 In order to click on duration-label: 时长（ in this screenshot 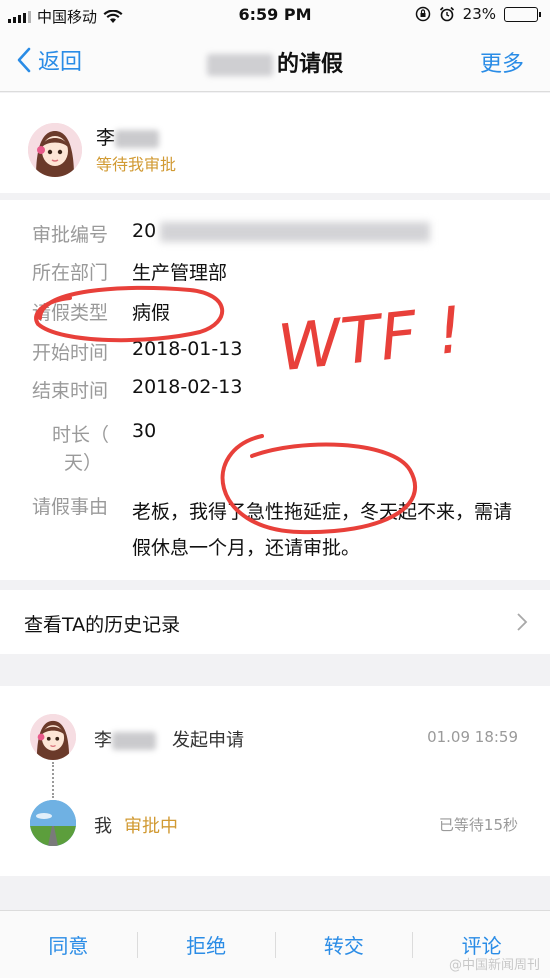, I will do `click(81, 435)`.